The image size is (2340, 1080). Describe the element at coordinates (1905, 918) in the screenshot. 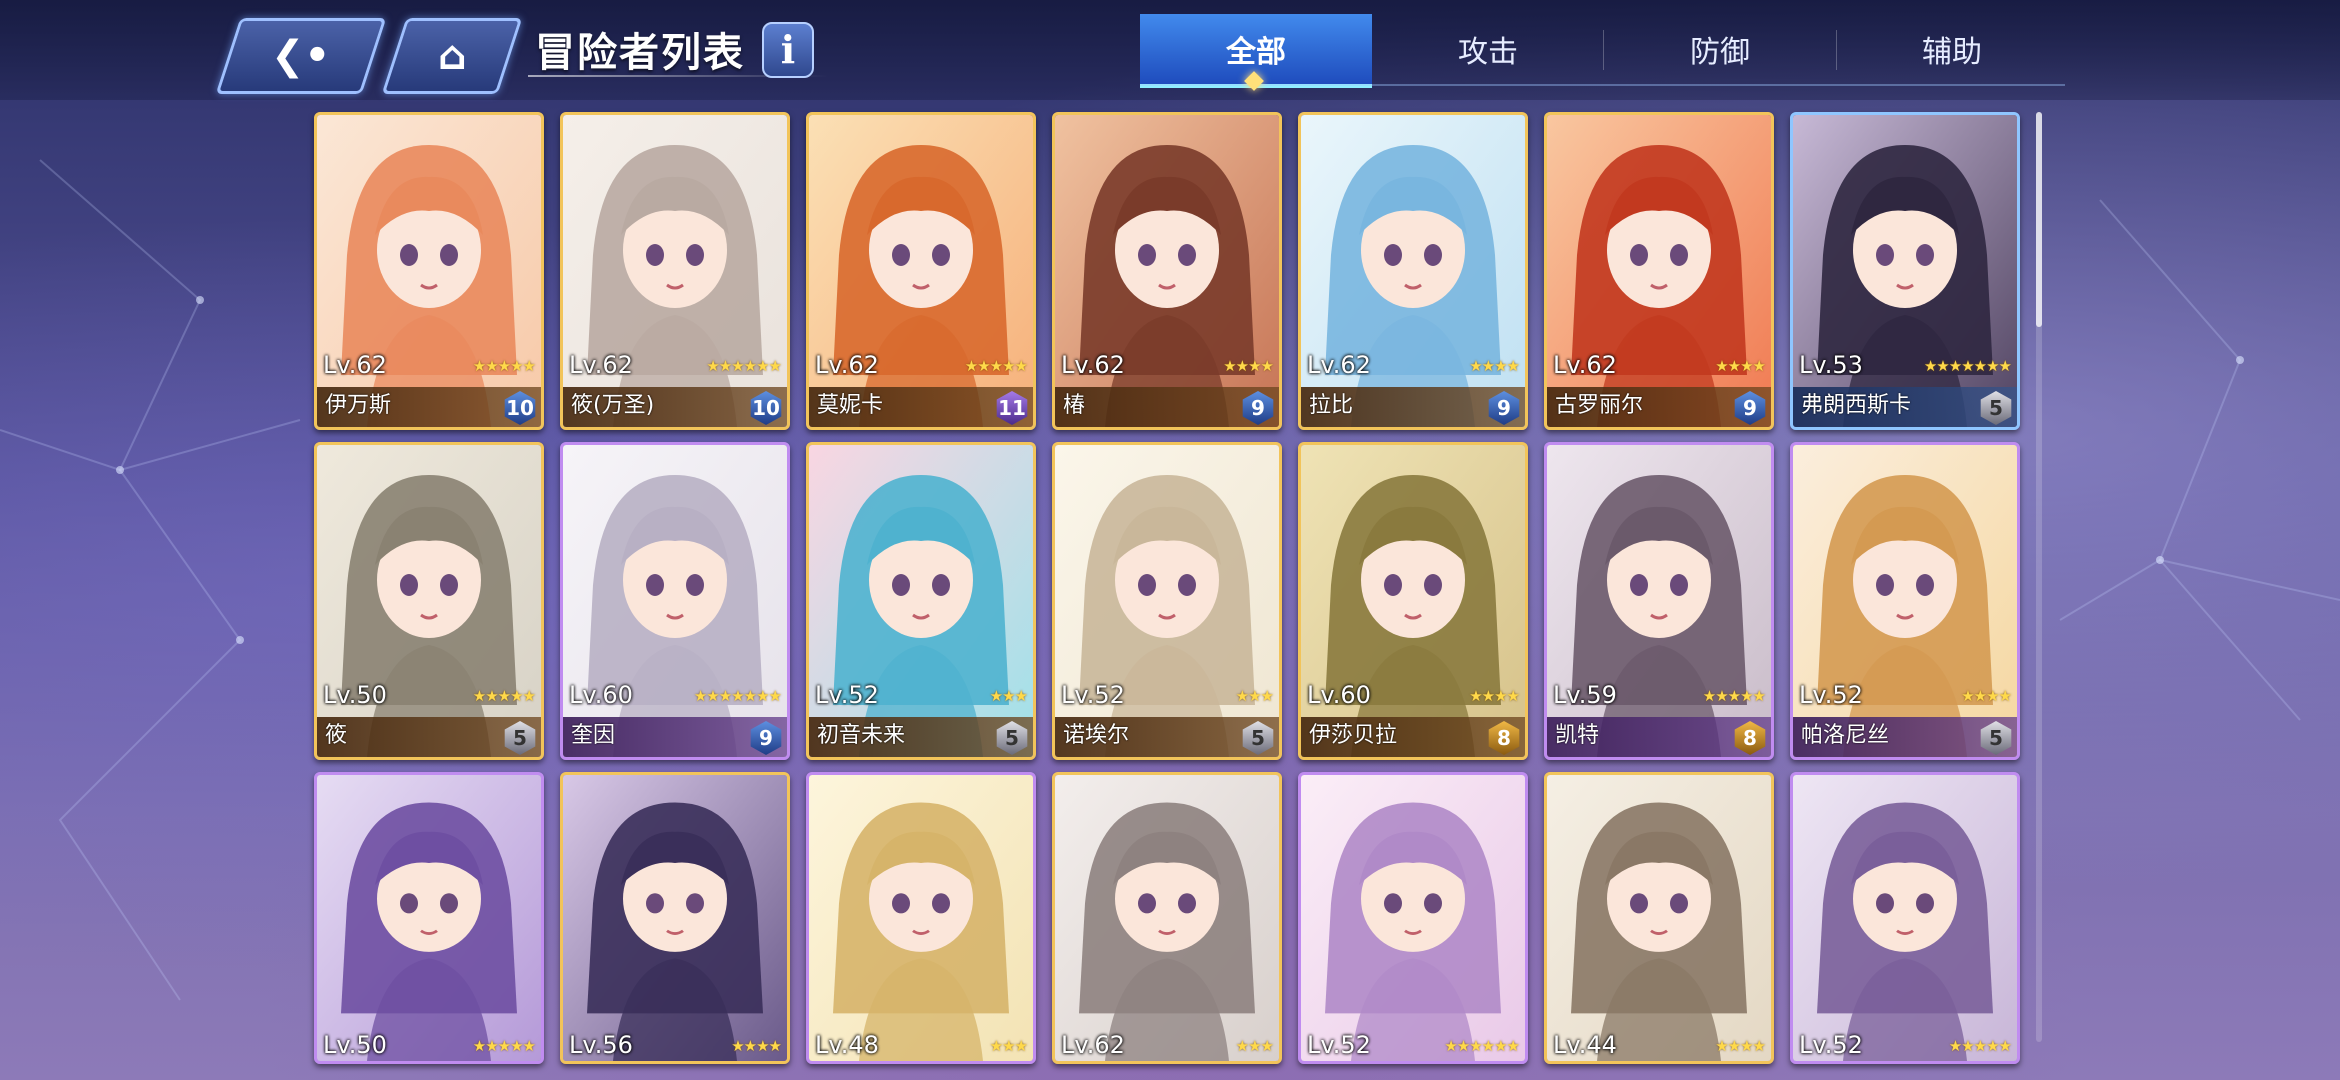

I see `adventurer-card: Lv.52 ★★★★★` at that location.